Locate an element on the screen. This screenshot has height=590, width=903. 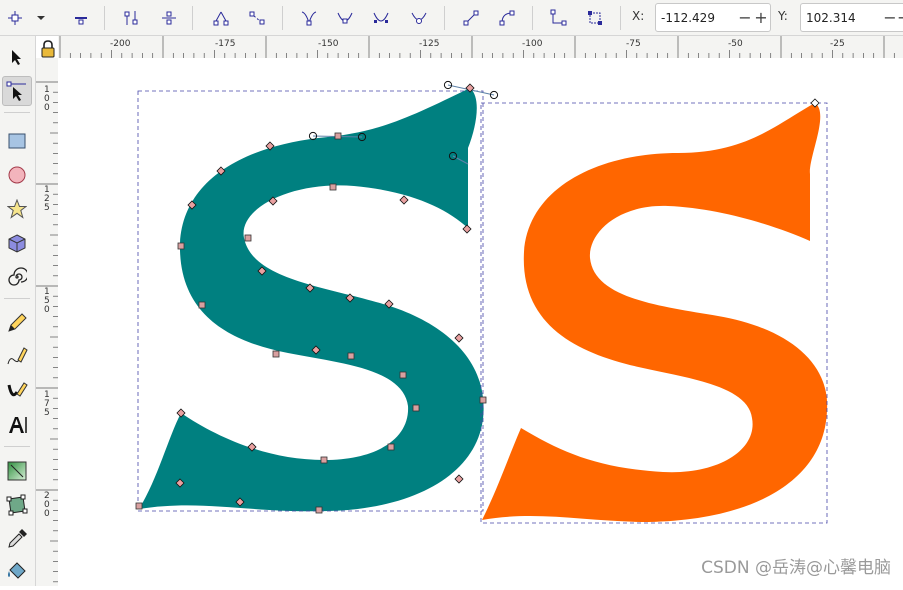
insert-node-button is located at coordinates (15, 18).